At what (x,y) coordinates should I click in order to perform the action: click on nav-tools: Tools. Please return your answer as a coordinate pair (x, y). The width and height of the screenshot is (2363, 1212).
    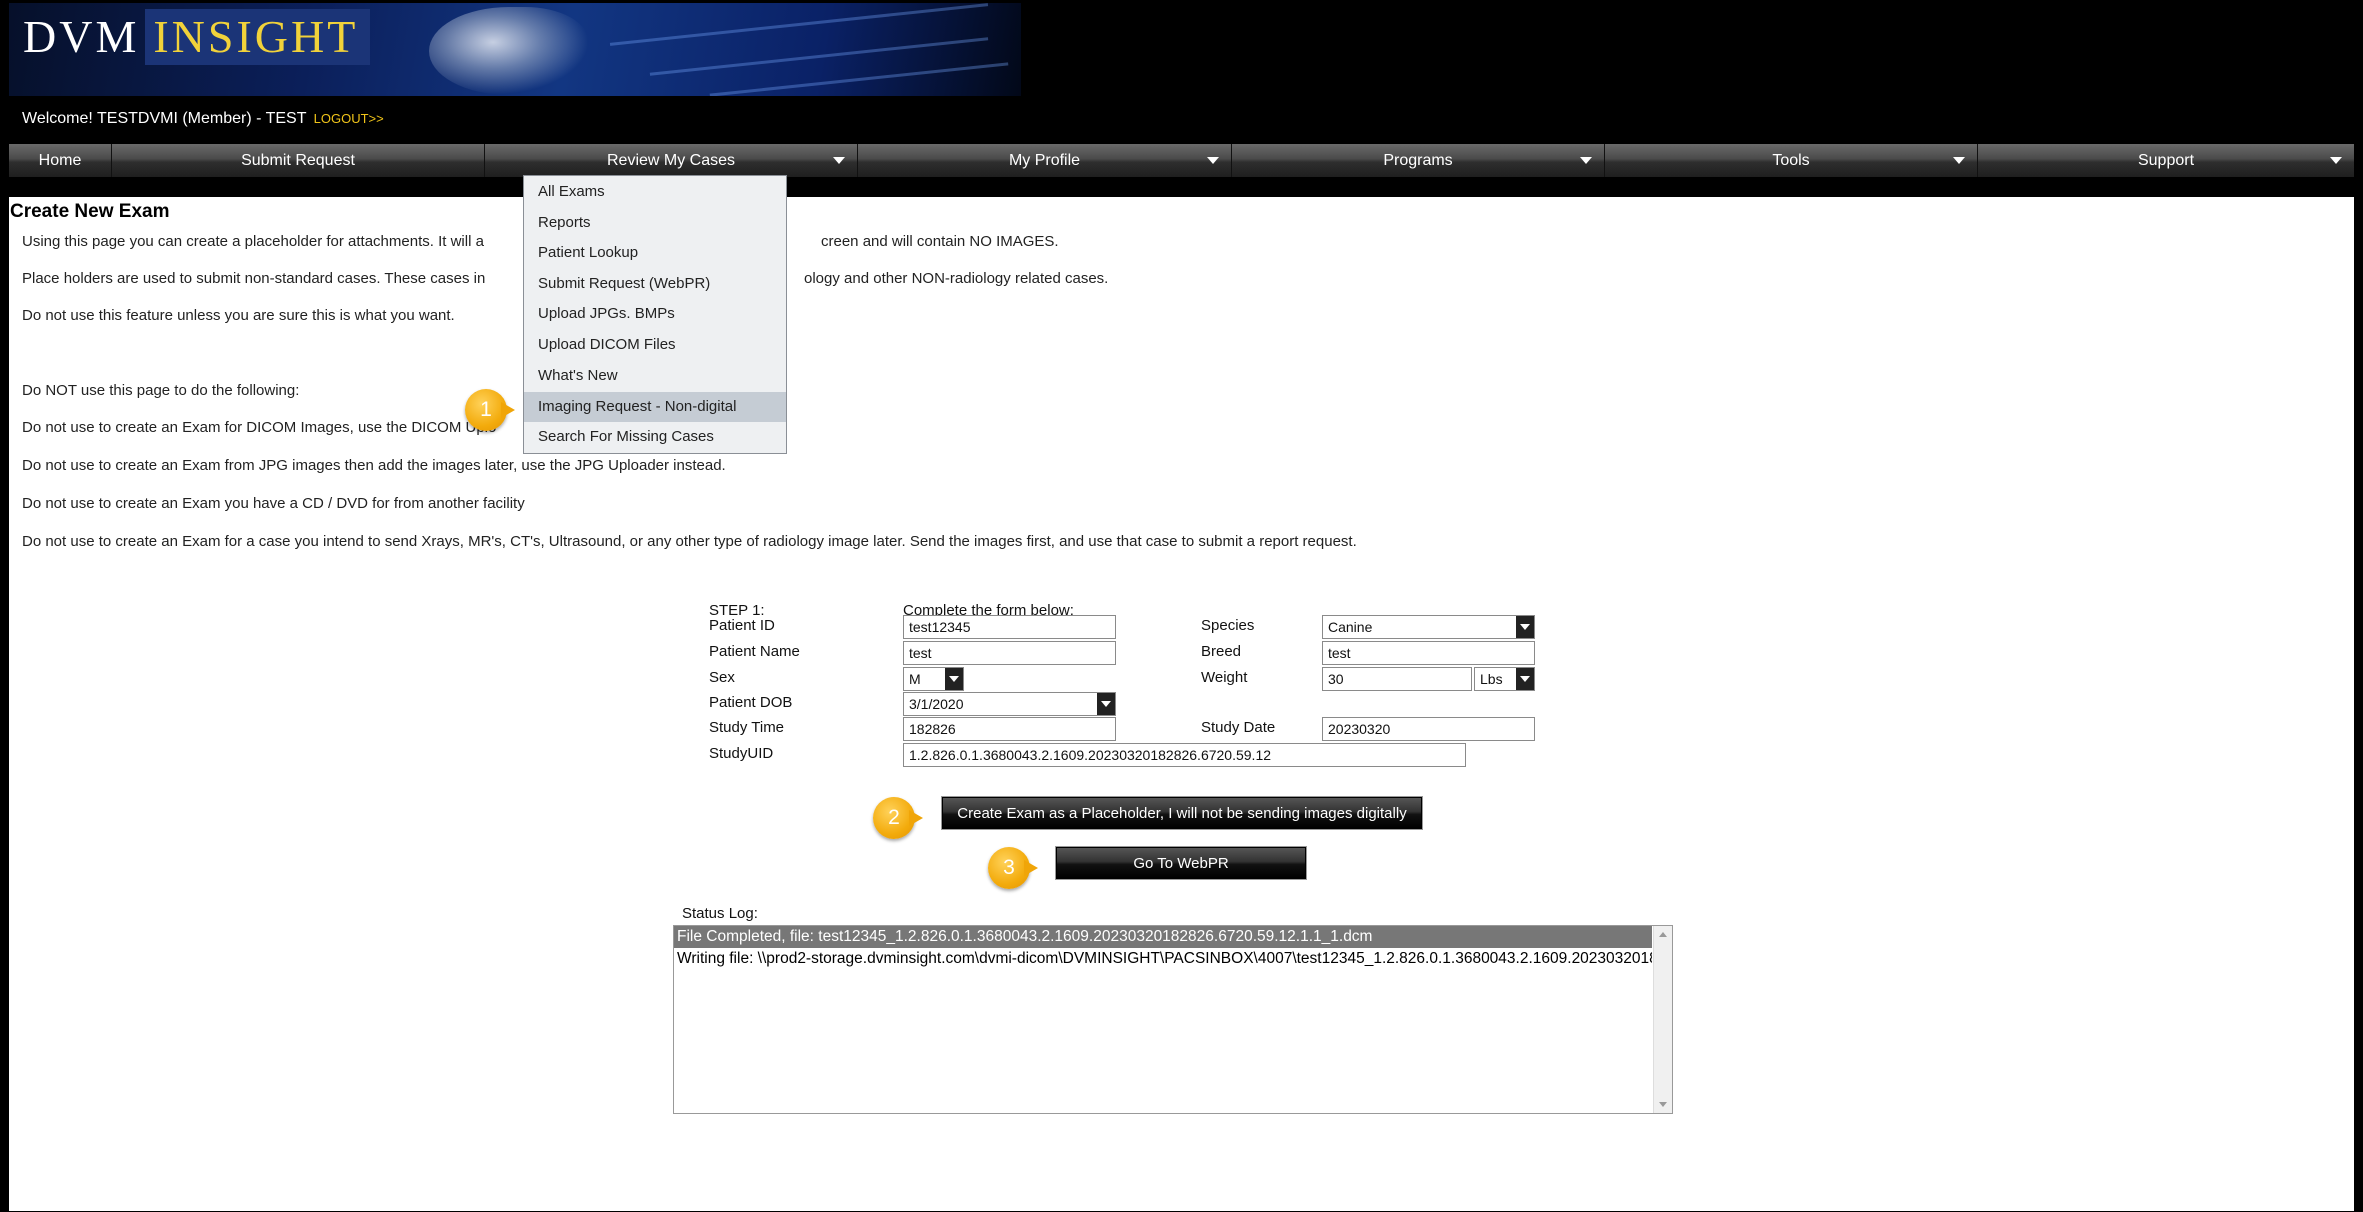
    Looking at the image, I should click on (1791, 160).